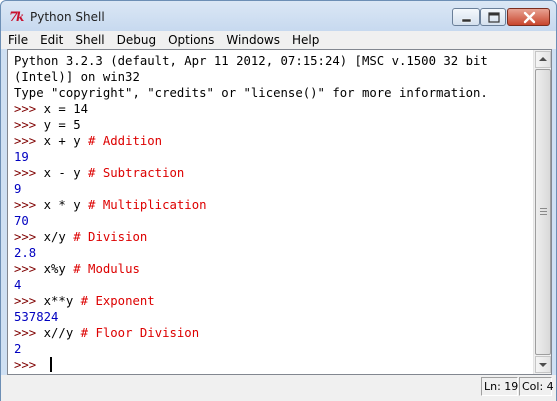  I want to click on menu-help: Help, so click(305, 40).